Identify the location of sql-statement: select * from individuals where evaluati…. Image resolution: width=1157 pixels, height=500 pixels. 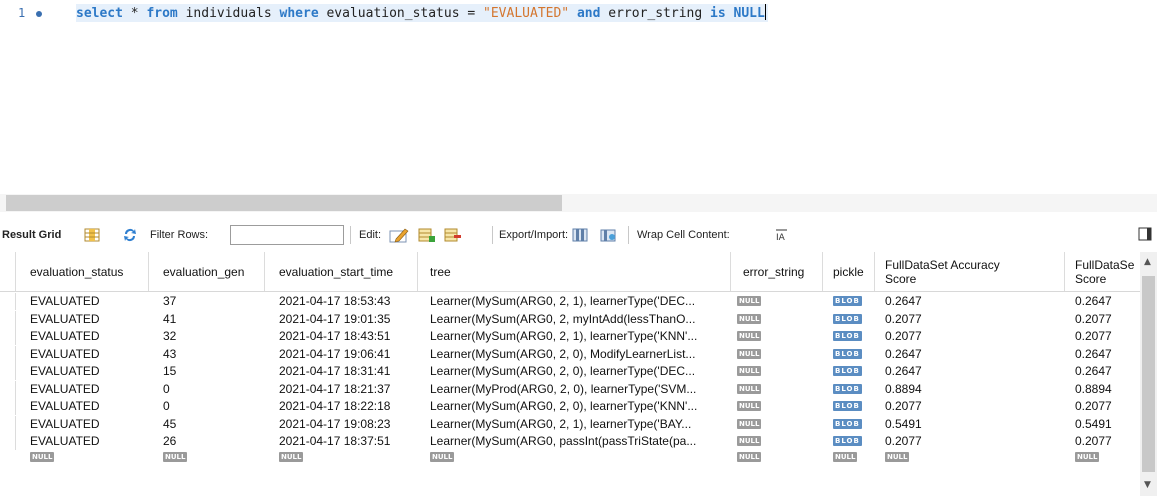
(422, 13).